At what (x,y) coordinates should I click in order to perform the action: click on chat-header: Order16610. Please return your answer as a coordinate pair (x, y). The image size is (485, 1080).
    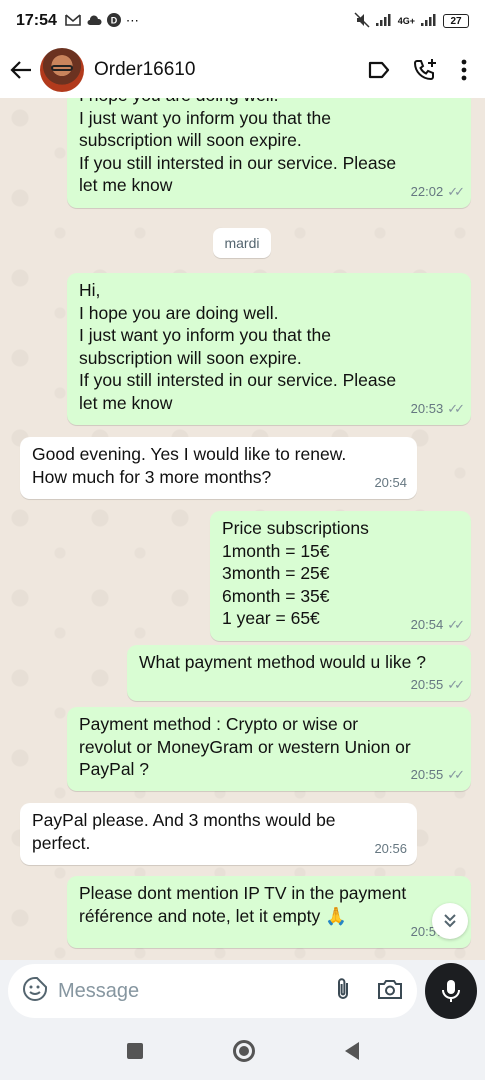
    Looking at the image, I should click on (242, 70).